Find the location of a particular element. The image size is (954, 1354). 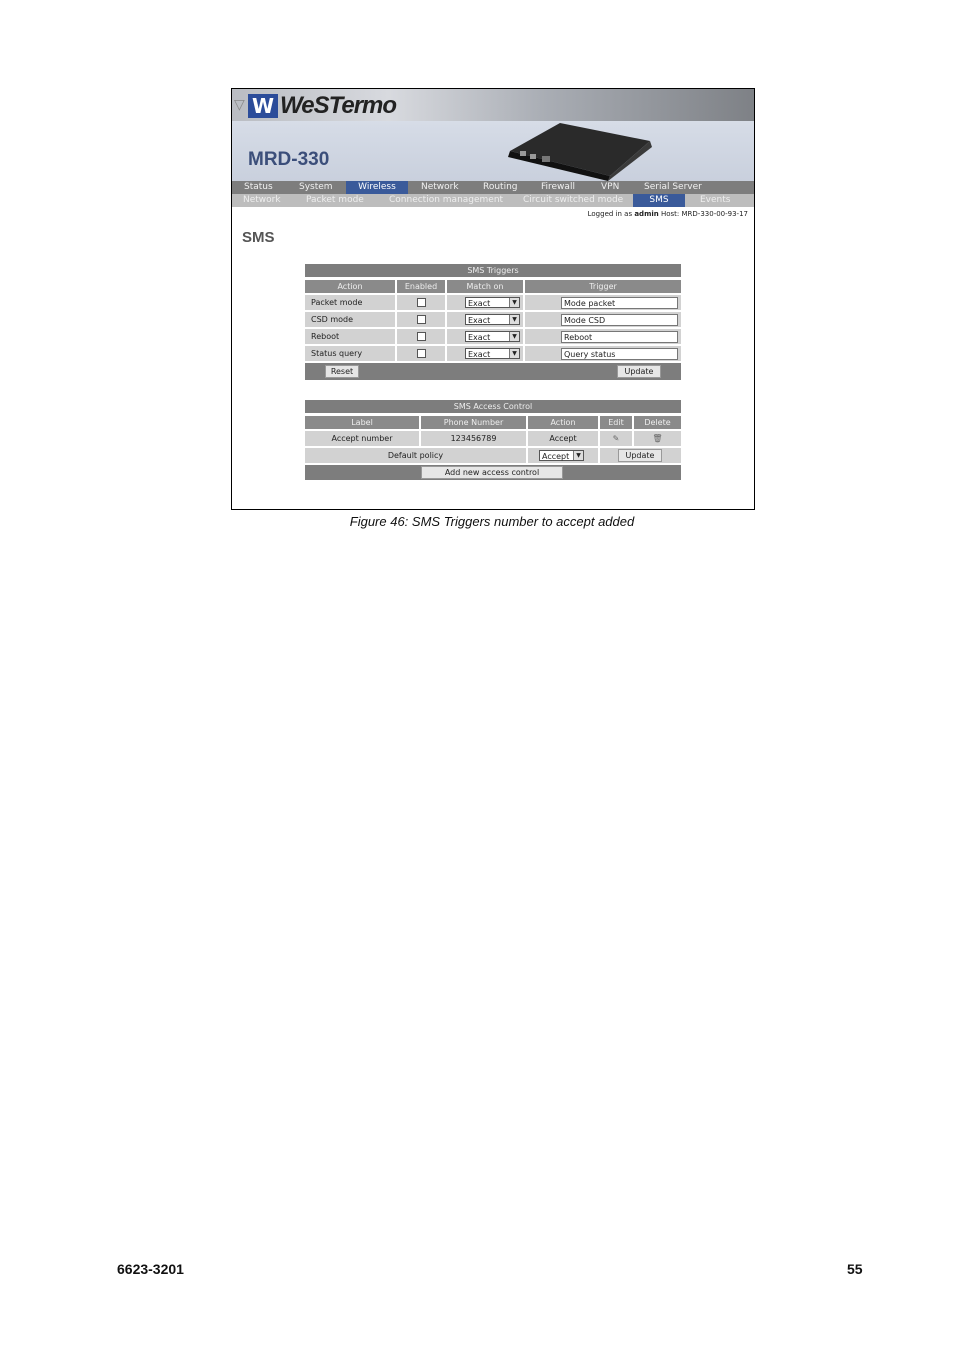

login-user: admin is located at coordinates (646, 214).